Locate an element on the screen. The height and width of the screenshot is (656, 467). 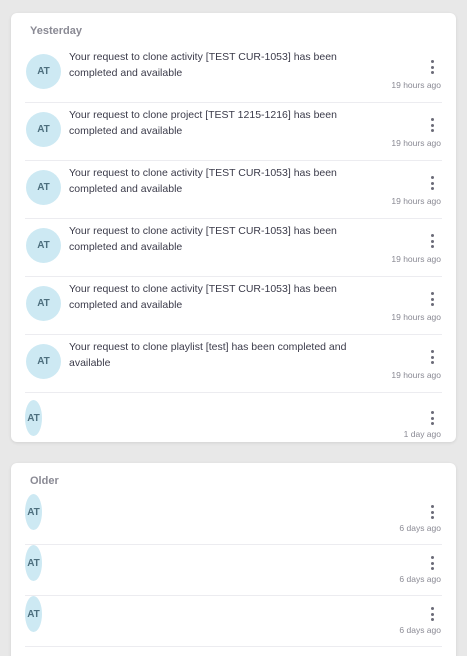
notification-item: AT 1 day ago is located at coordinates (233, 425).